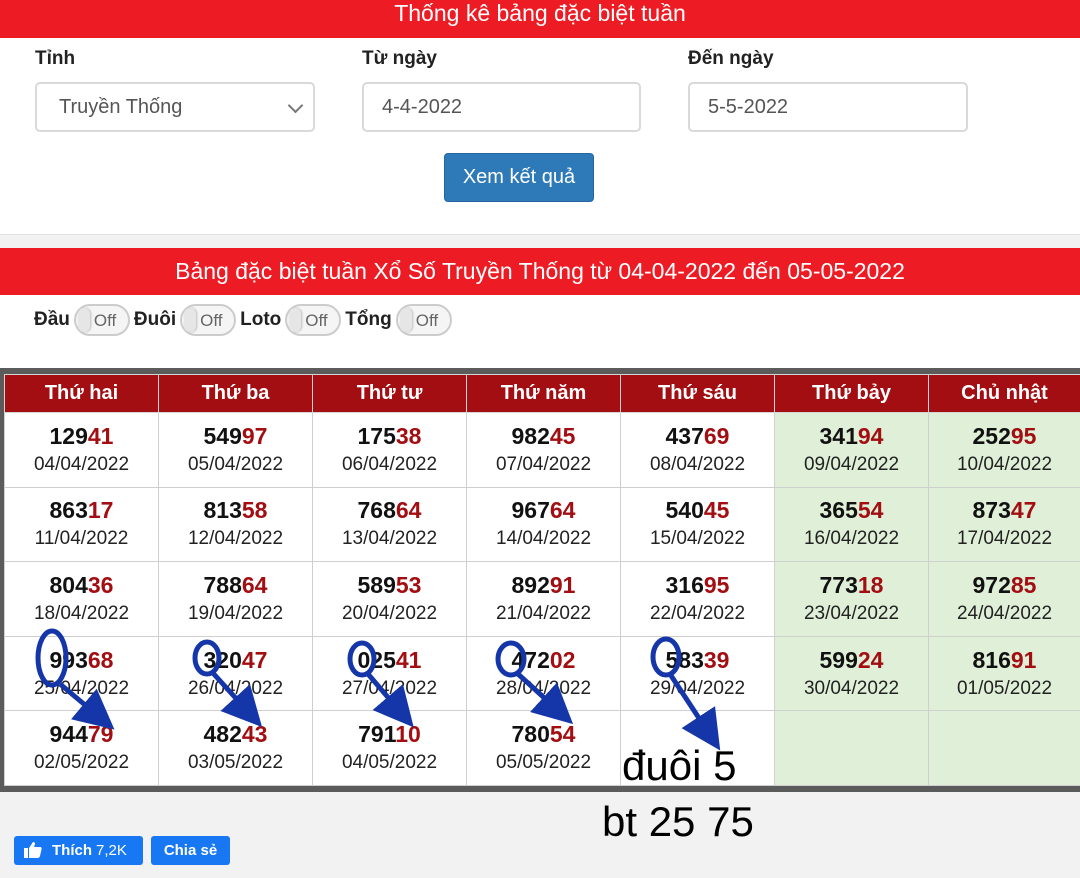 The image size is (1080, 878). Describe the element at coordinates (530, 435) in the screenshot. I see `number-head: 982` at that location.